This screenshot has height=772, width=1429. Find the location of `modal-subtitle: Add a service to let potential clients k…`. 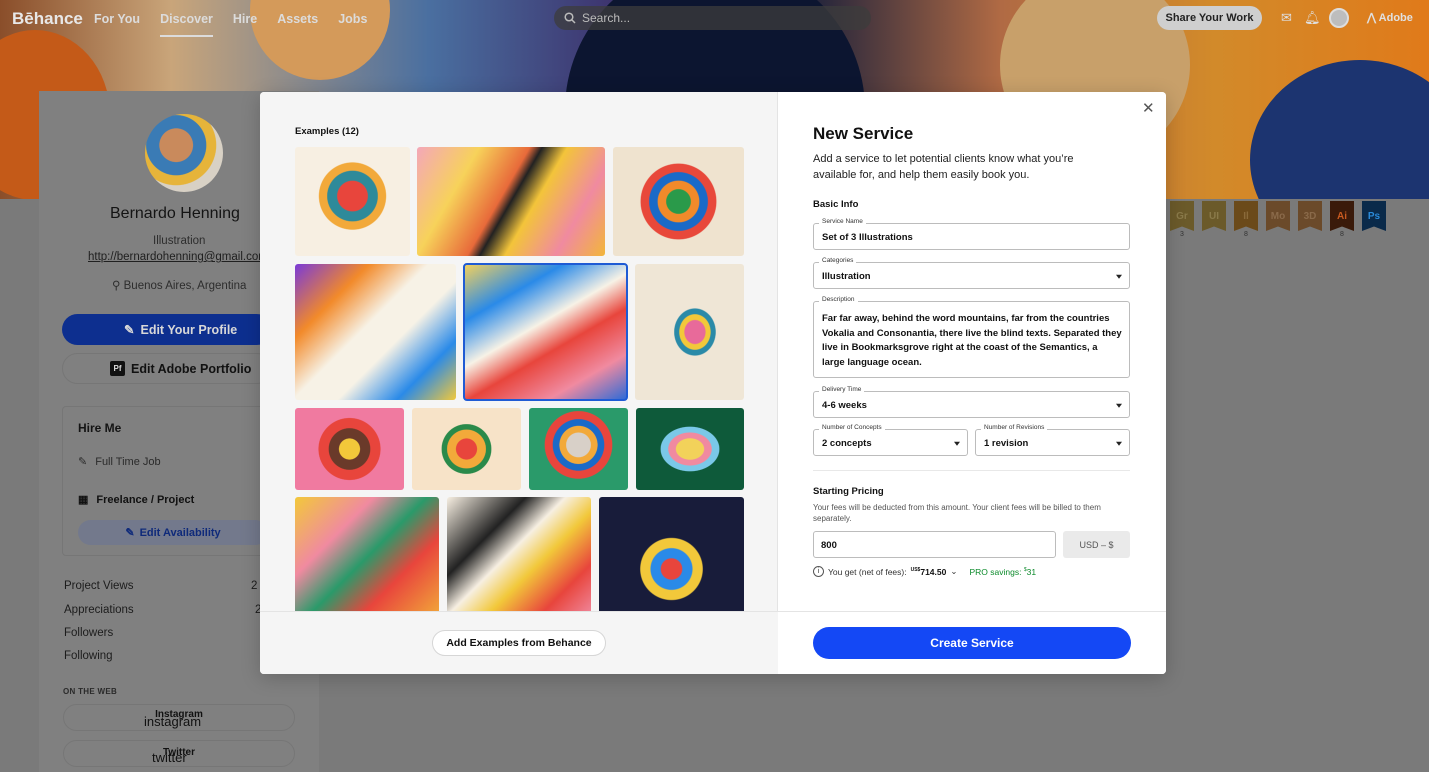

modal-subtitle: Add a service to let potential clients k… is located at coordinates (943, 167).